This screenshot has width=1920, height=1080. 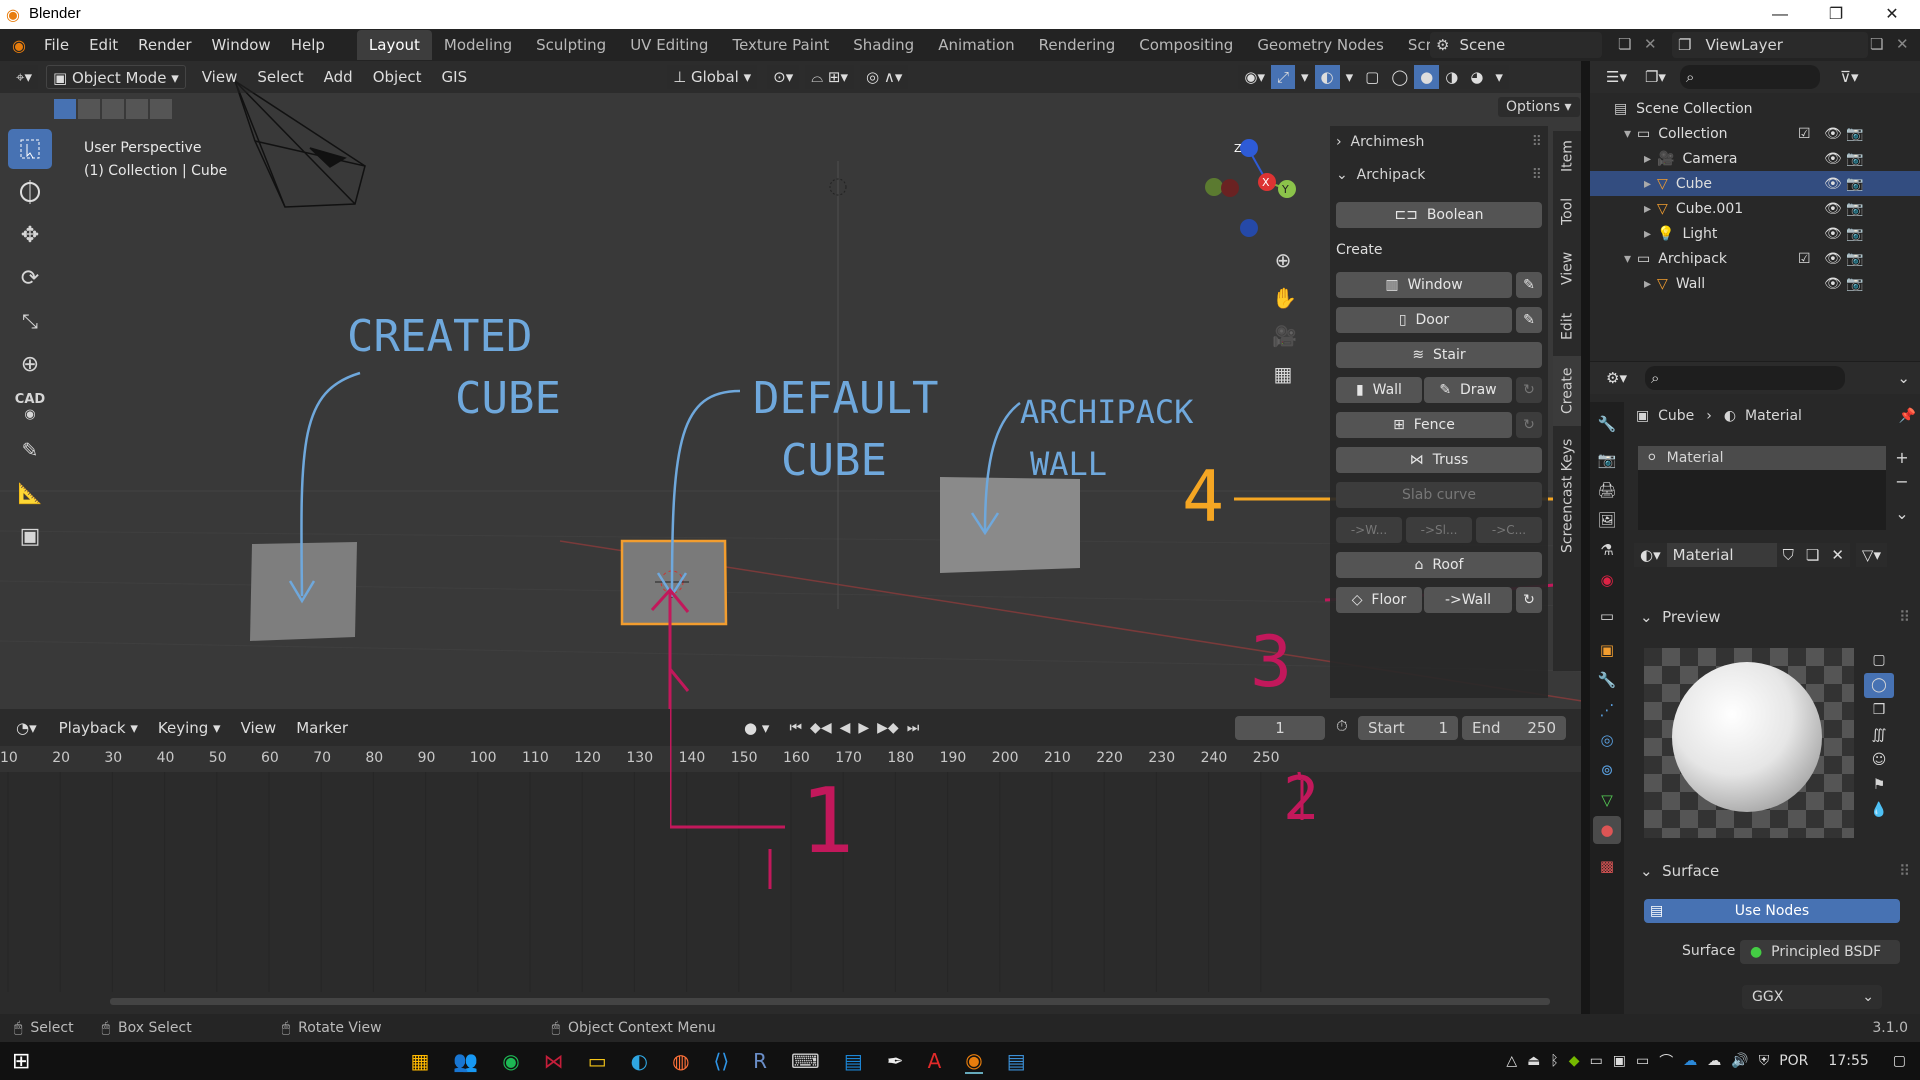 What do you see at coordinates (1016, 1061) in the screenshot?
I see `notepad-app-icon: ▤` at bounding box center [1016, 1061].